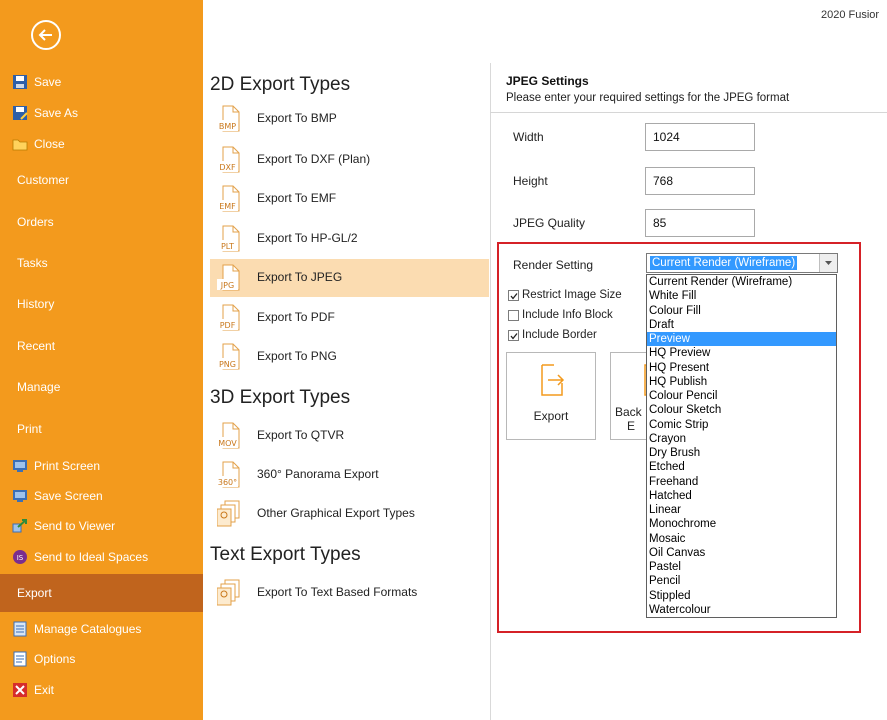 This screenshot has width=887, height=720. Describe the element at coordinates (741, 467) in the screenshot. I see `render-option: Etched` at that location.